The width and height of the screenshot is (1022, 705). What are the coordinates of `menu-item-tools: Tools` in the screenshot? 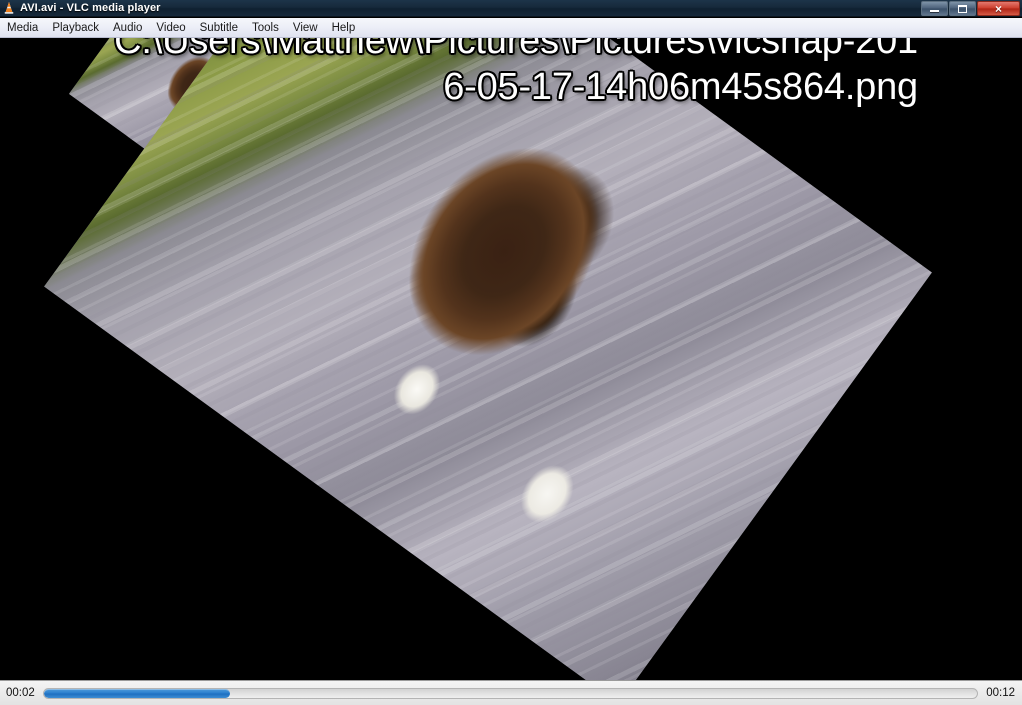 It's located at (265, 28).